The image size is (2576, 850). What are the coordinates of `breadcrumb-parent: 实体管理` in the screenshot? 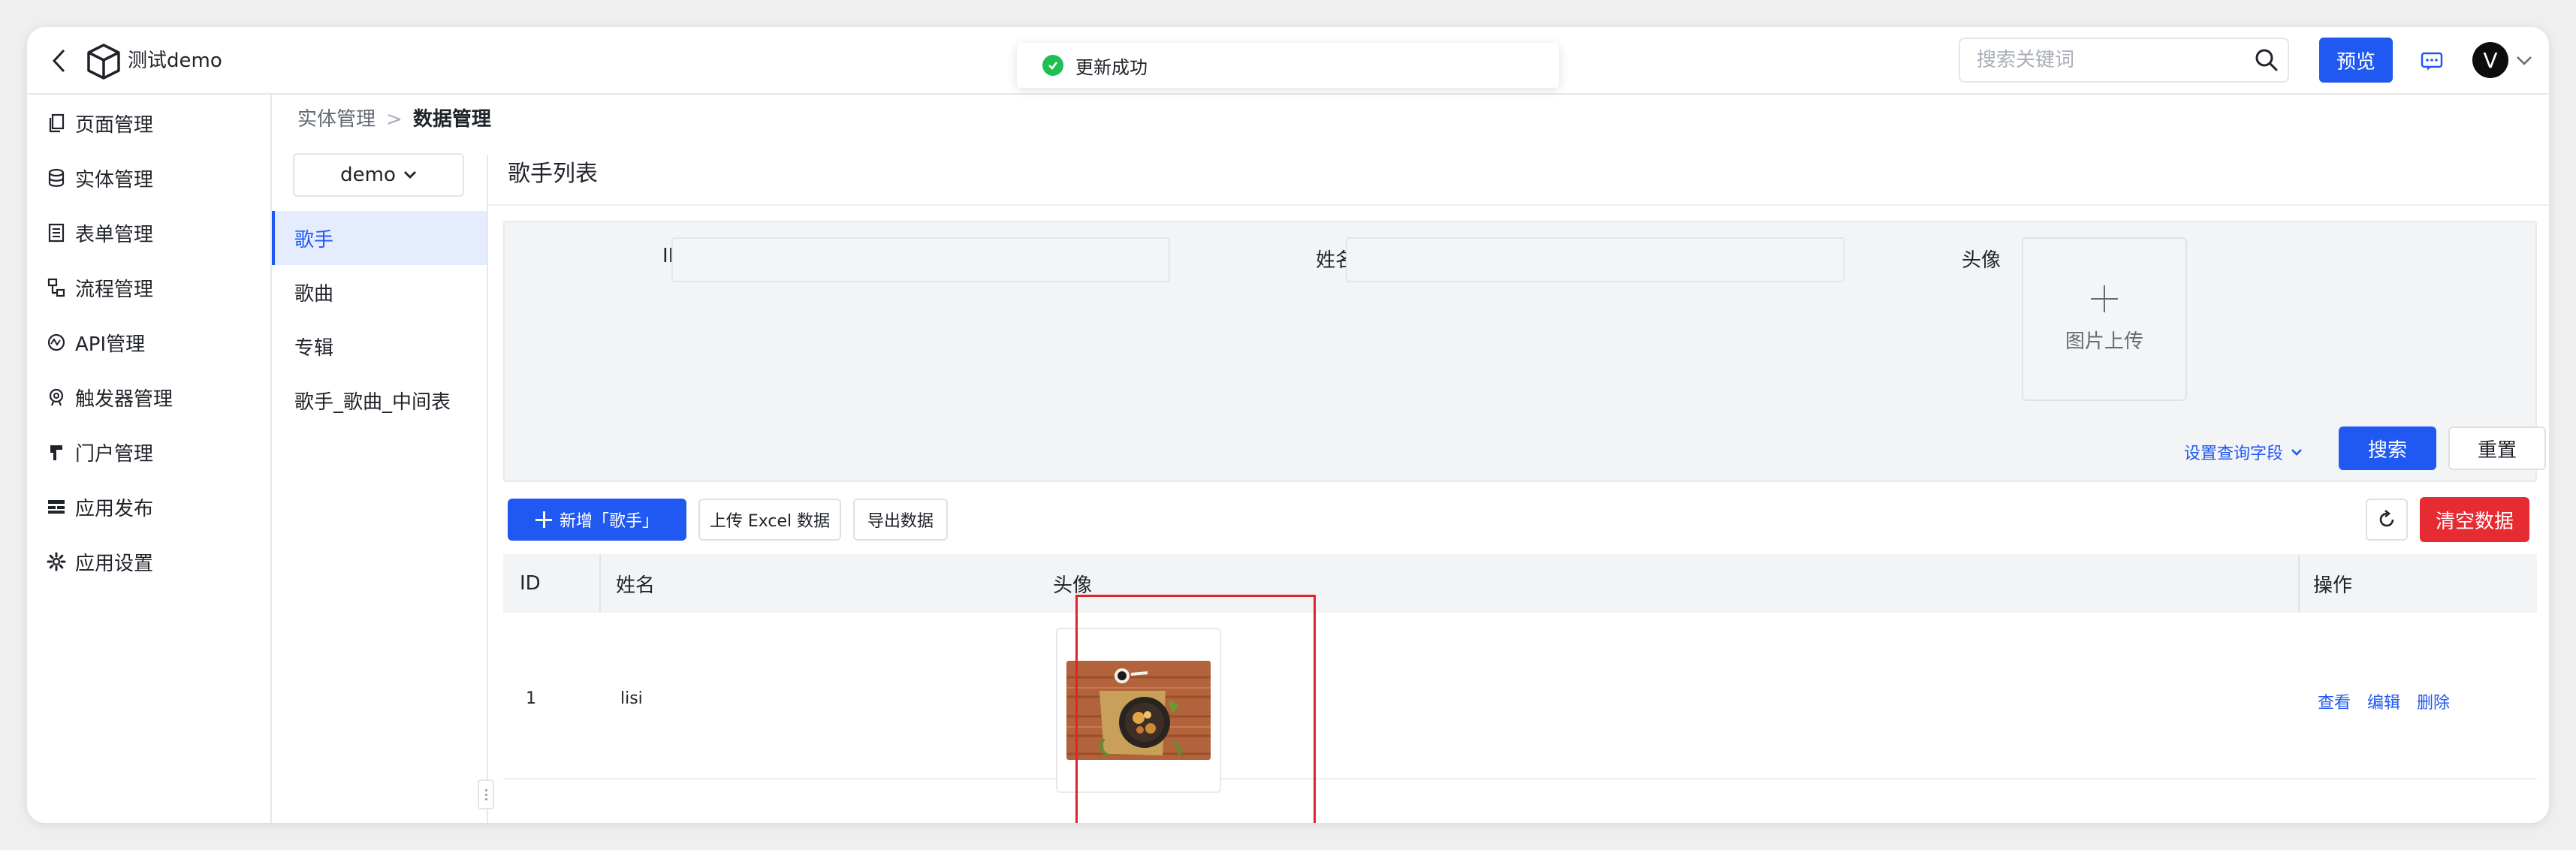 It's located at (336, 120).